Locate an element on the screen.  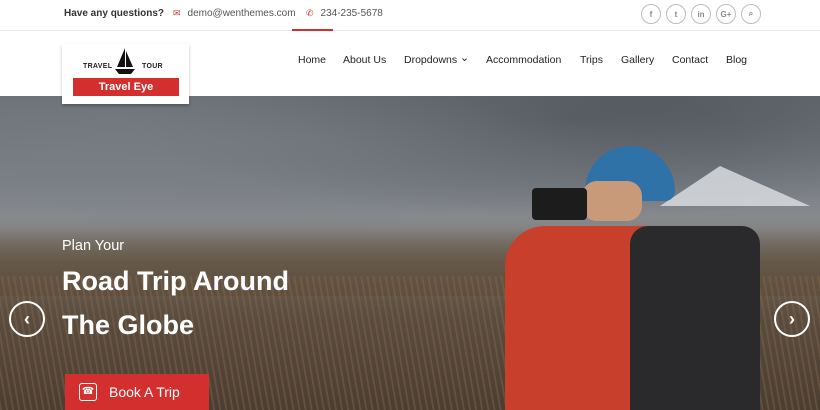
chevron-left-icon: ‹ is located at coordinates (27, 318).